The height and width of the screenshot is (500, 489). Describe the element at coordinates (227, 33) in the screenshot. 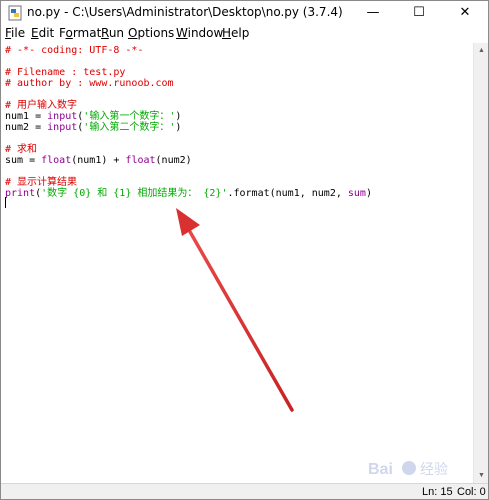

I see `menu-accelerator: H` at that location.